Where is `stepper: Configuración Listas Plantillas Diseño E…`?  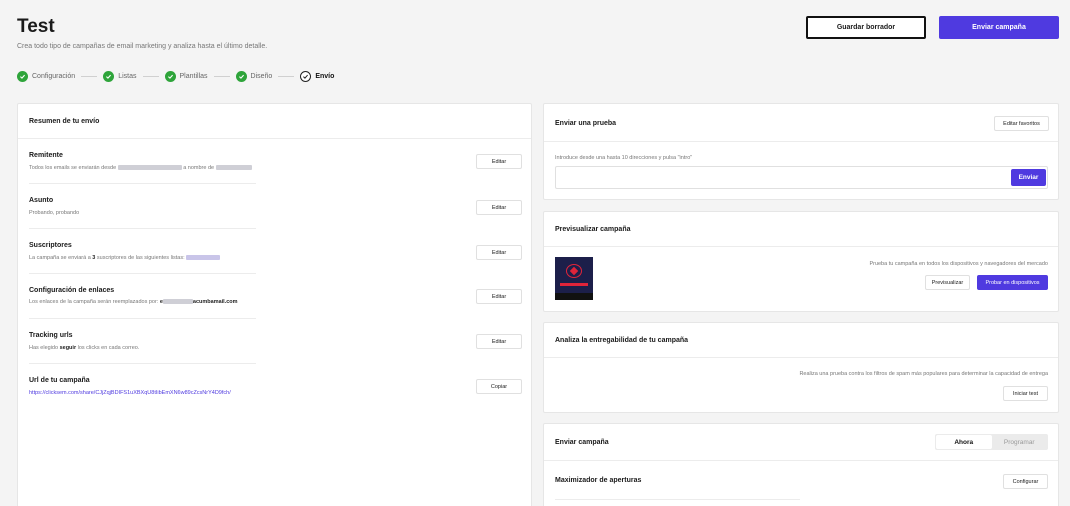
stepper: Configuración Listas Plantillas Diseño E… is located at coordinates (175, 76).